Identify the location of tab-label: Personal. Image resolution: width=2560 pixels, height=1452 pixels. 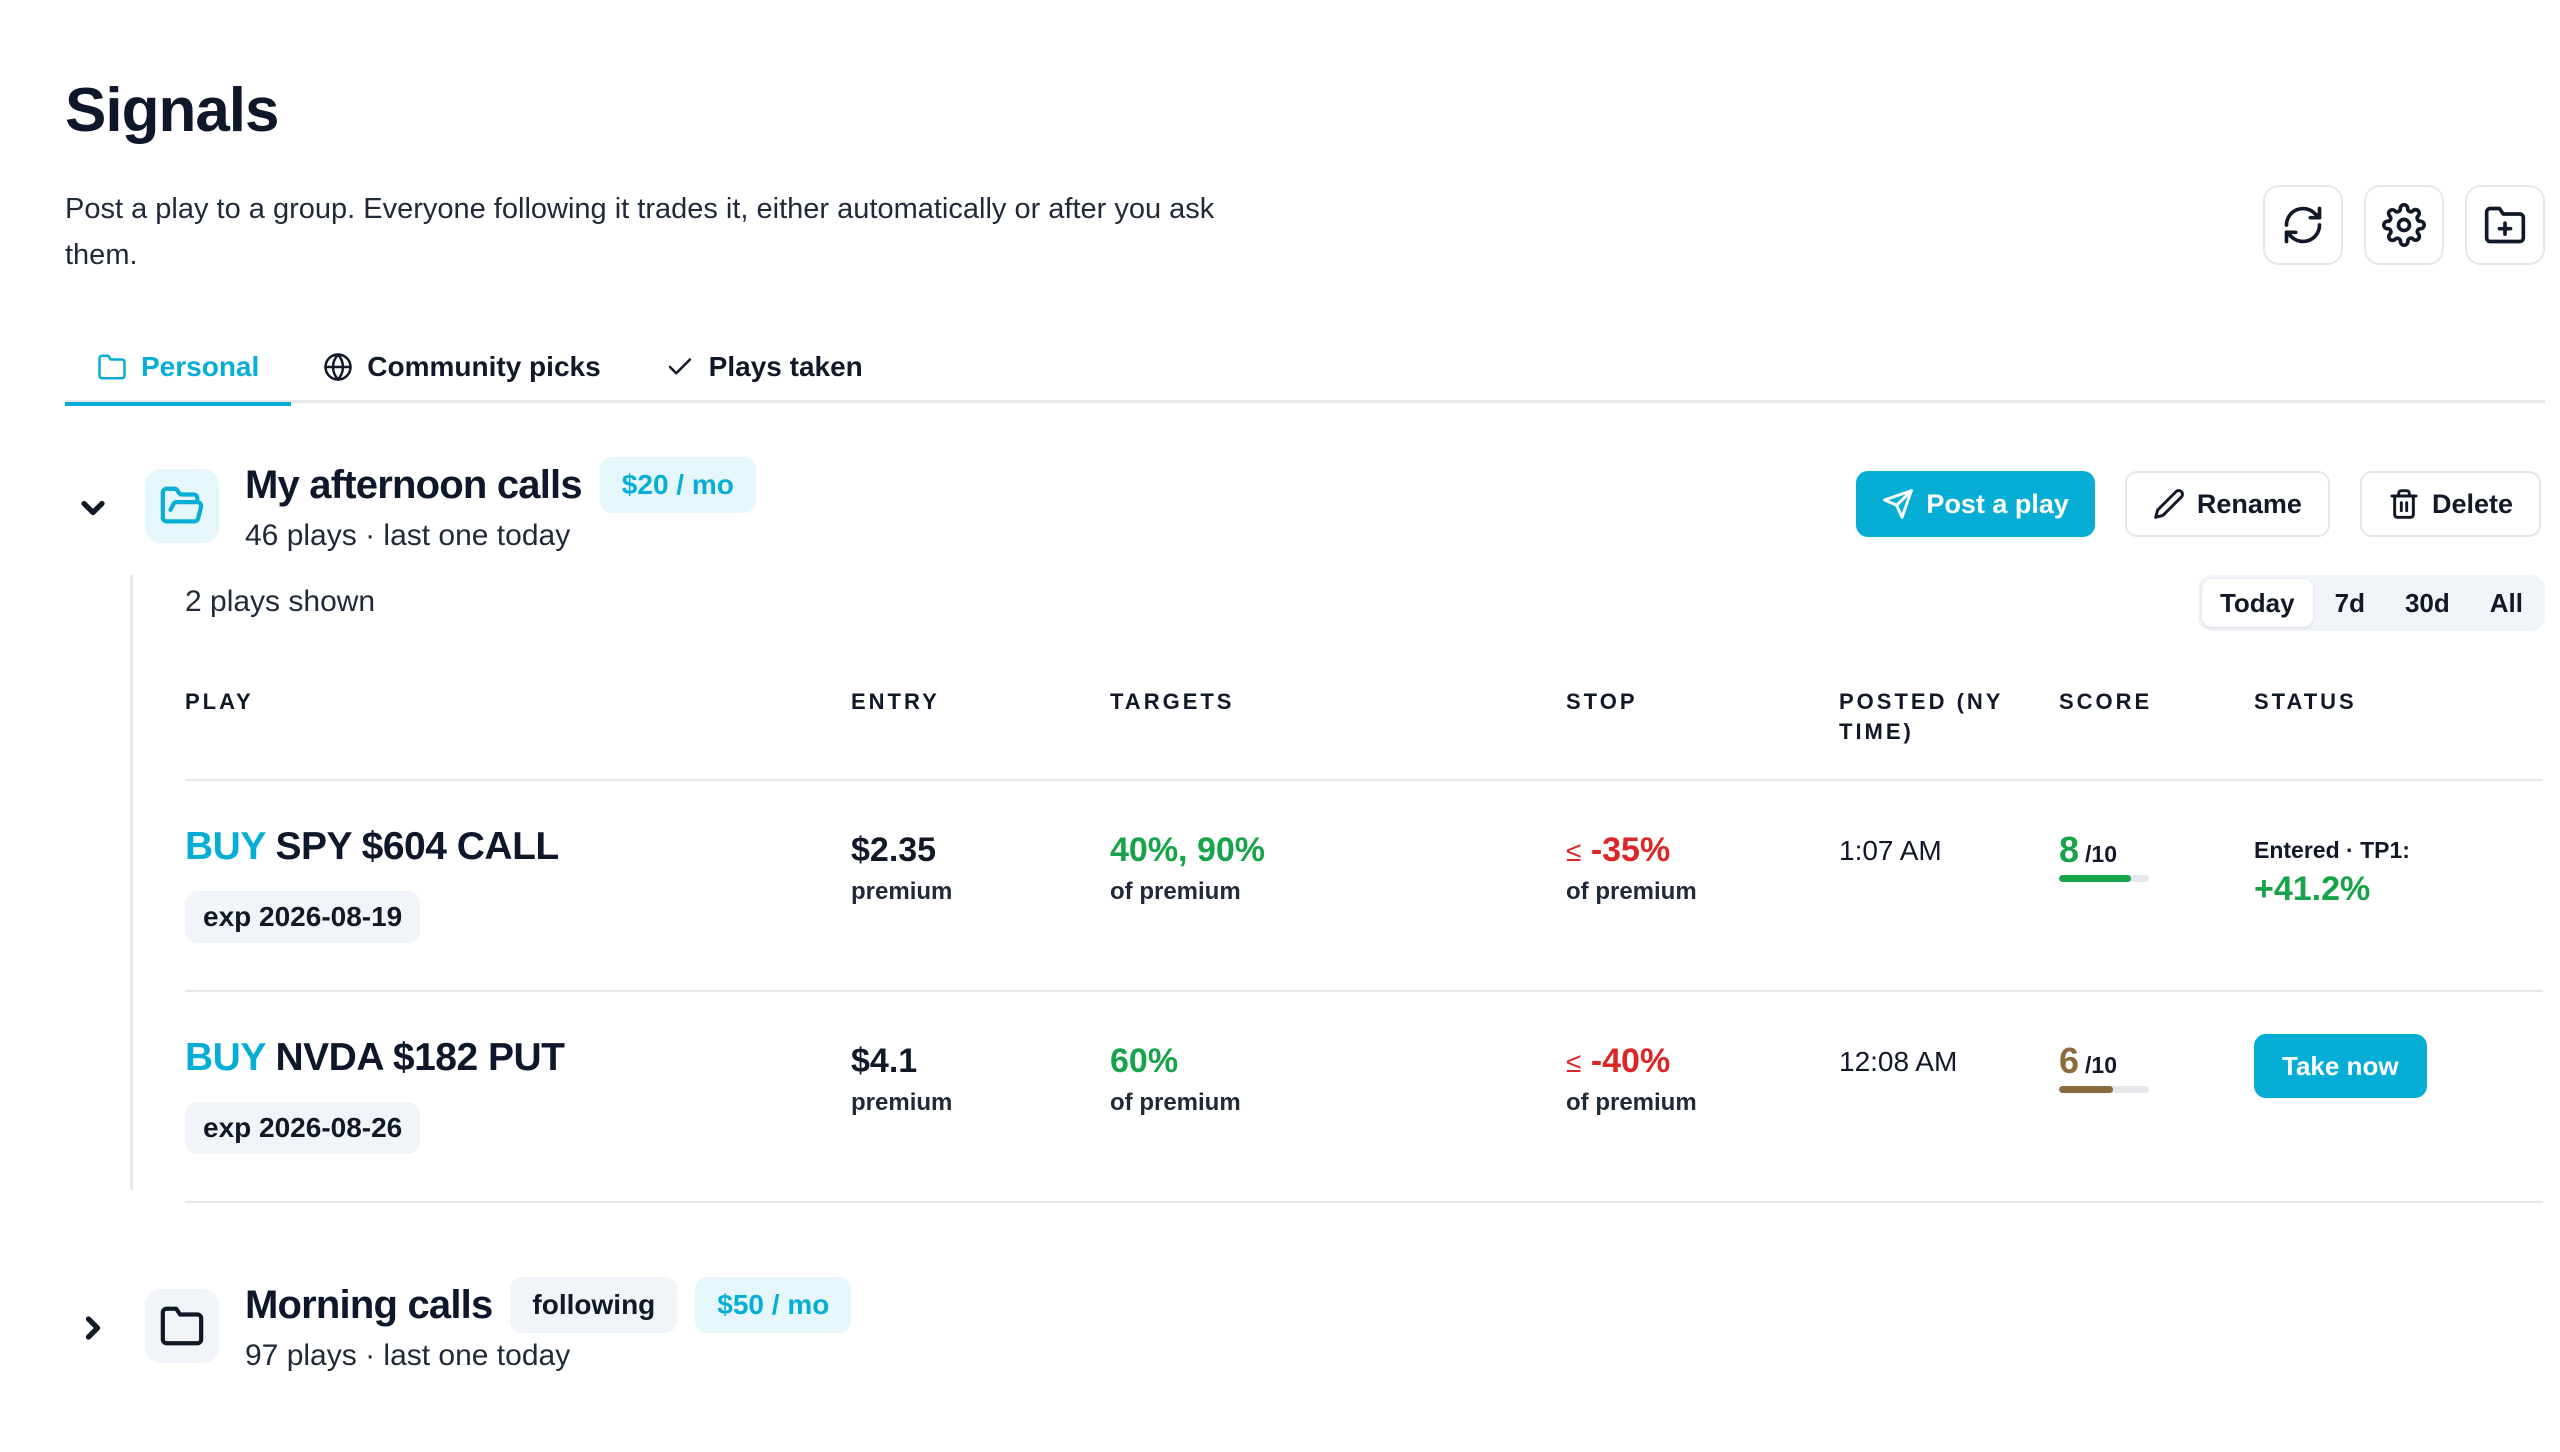
(200, 366).